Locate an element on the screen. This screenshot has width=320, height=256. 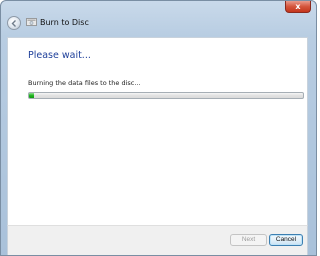
back-button is located at coordinates (14, 23).